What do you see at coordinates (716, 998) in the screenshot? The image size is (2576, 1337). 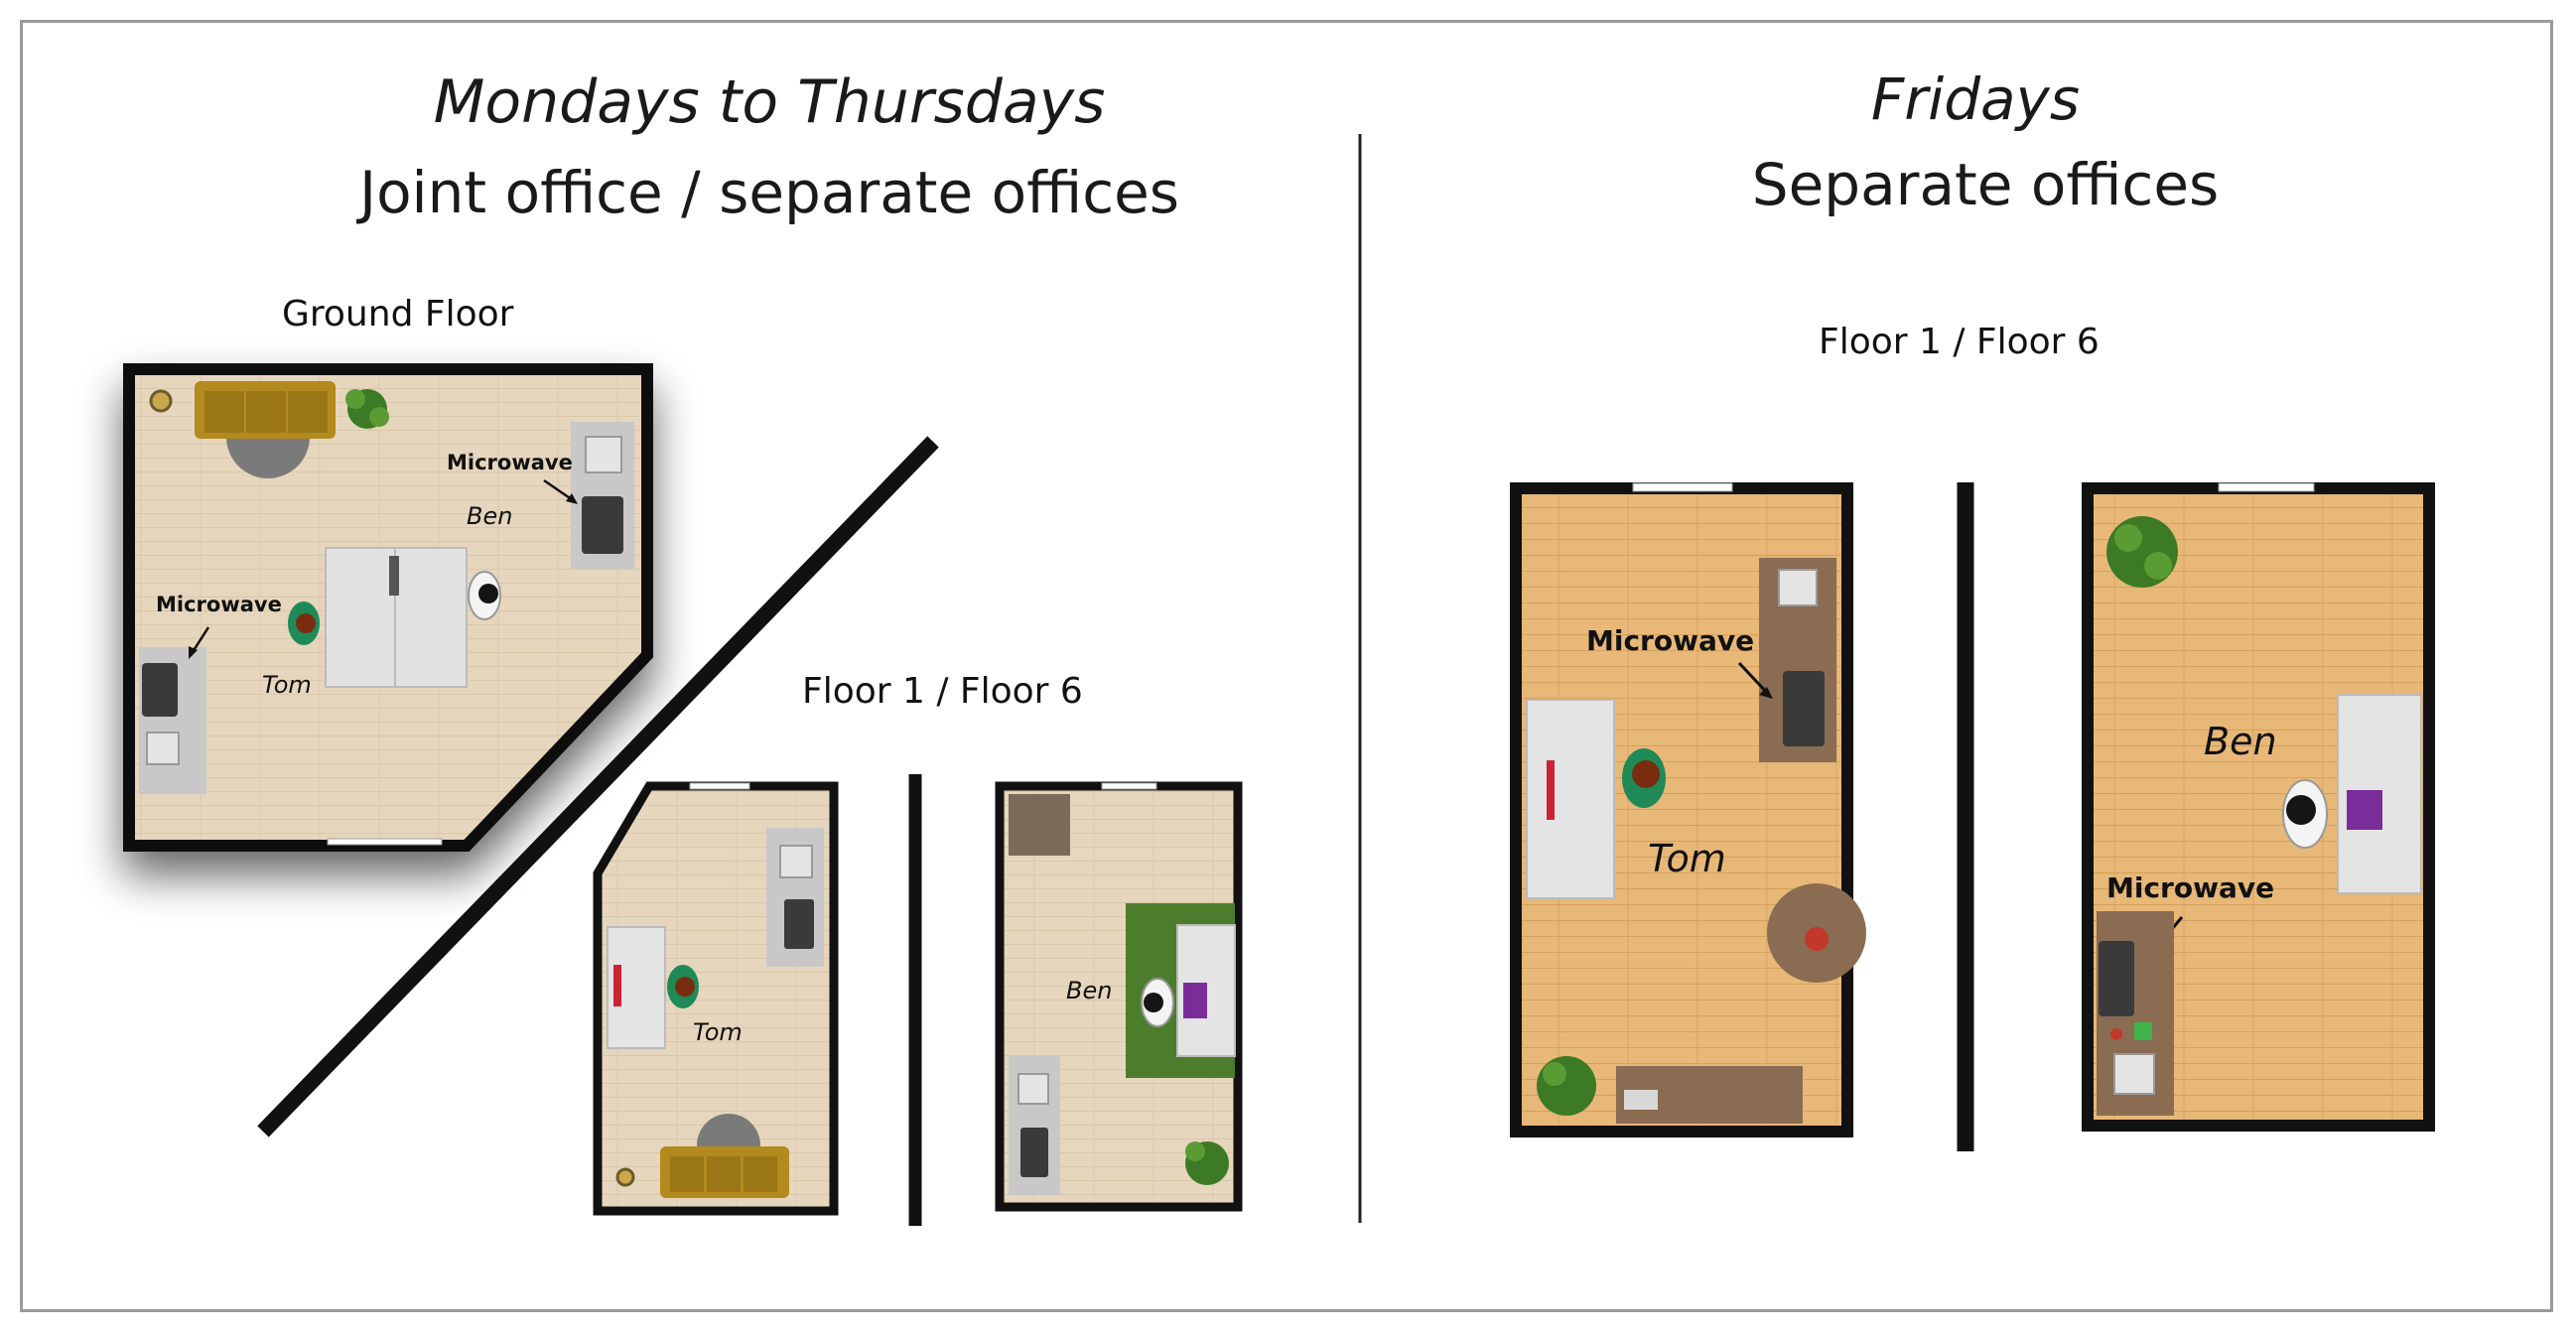 I see `left-tom-office: Tom` at bounding box center [716, 998].